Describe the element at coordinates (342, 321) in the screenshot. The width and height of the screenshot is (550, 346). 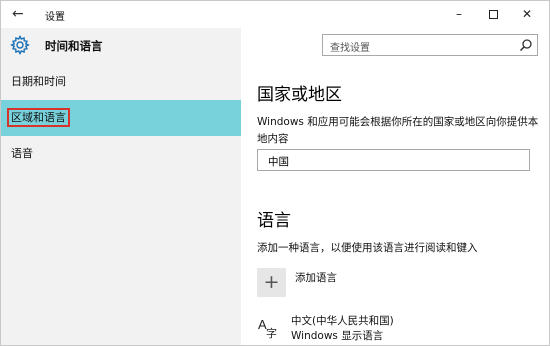
I see `language-name: 中文(中华人民共和国)` at that location.